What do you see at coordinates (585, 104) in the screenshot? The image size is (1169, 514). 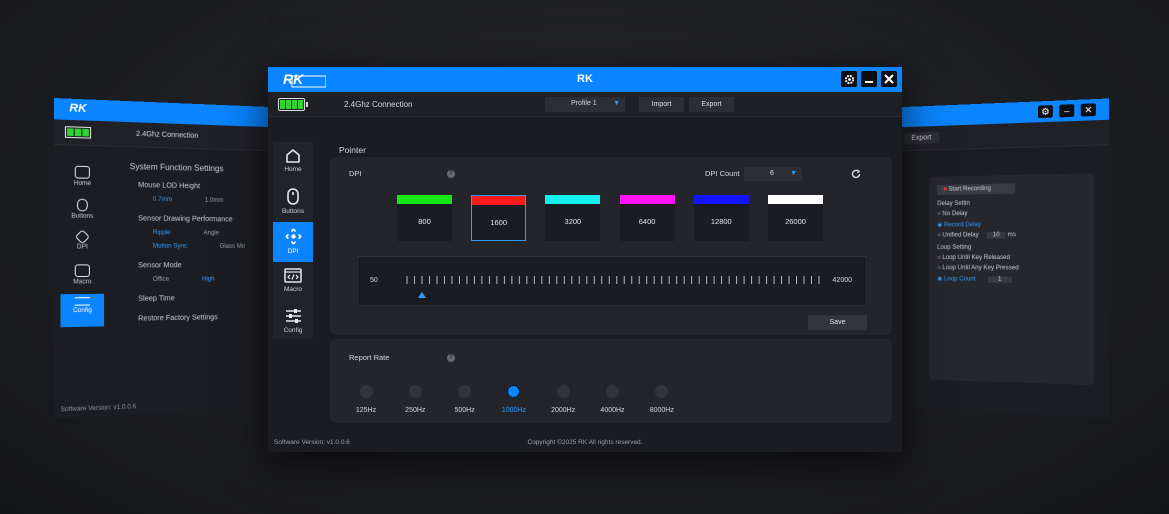 I see `profile-select: Profile 1 ▼` at bounding box center [585, 104].